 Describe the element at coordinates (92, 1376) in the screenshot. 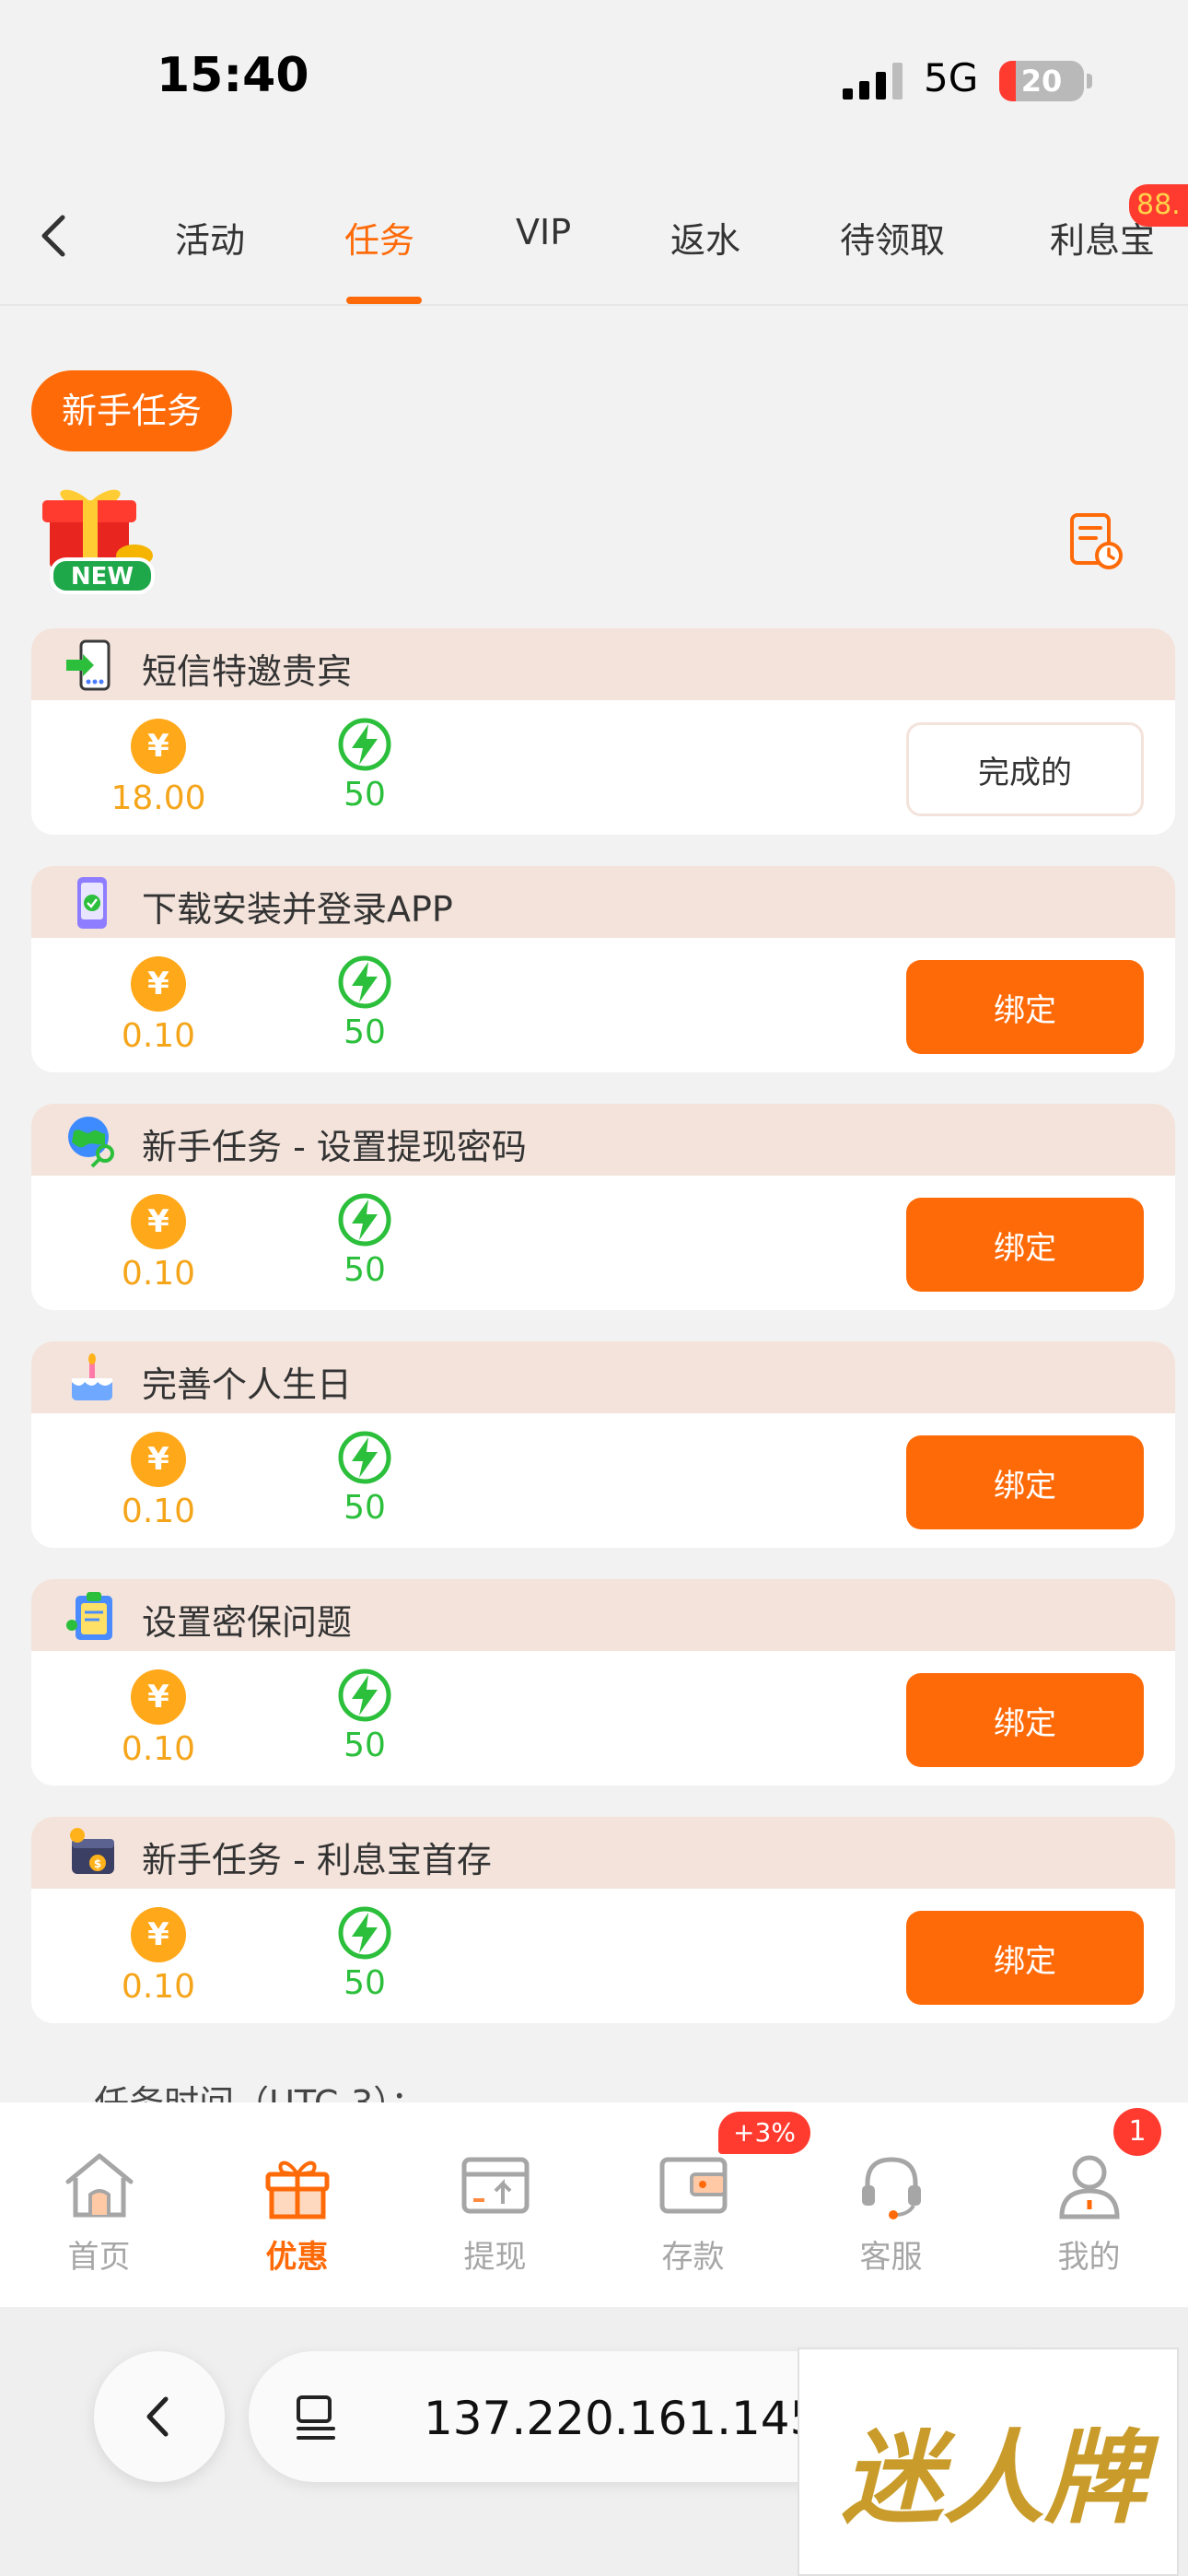

I see `birthday-cake-icon` at that location.